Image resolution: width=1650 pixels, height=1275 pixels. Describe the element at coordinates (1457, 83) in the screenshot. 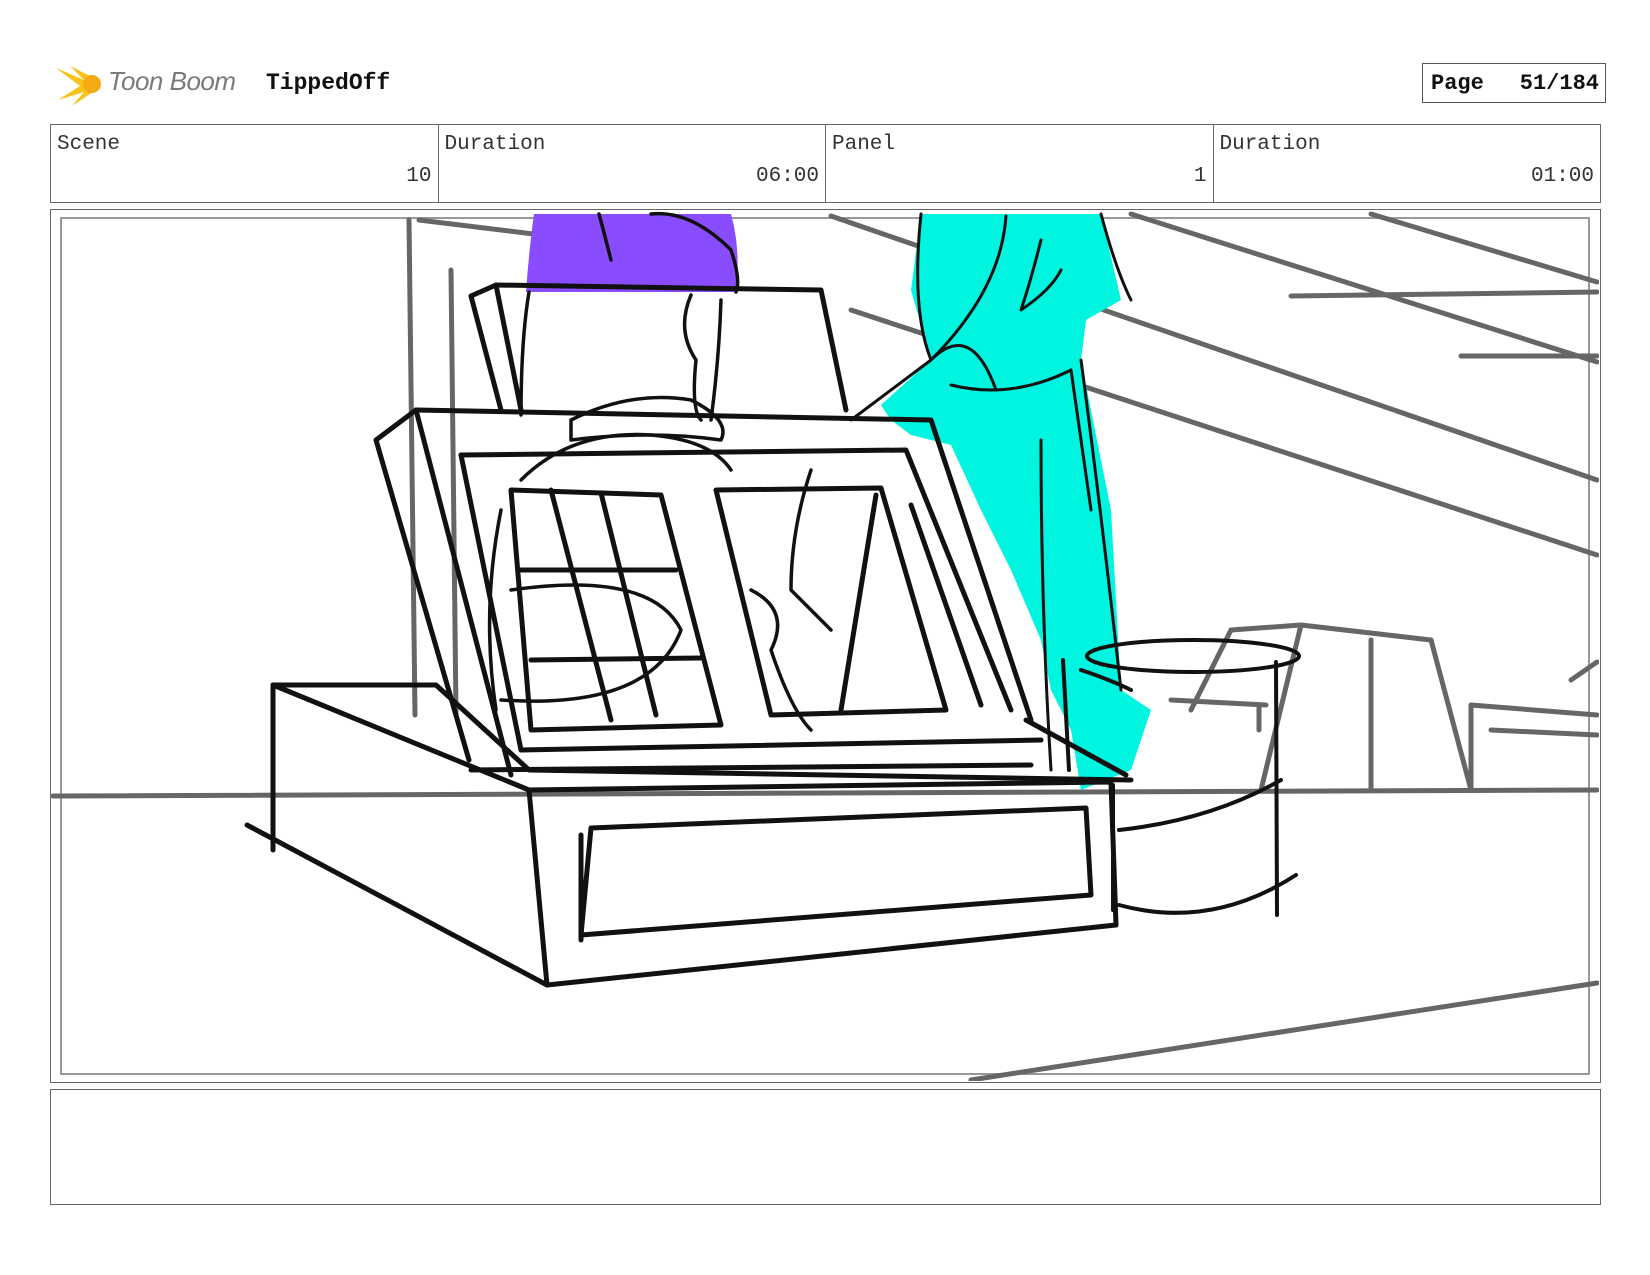

I see `page-label: Page` at that location.